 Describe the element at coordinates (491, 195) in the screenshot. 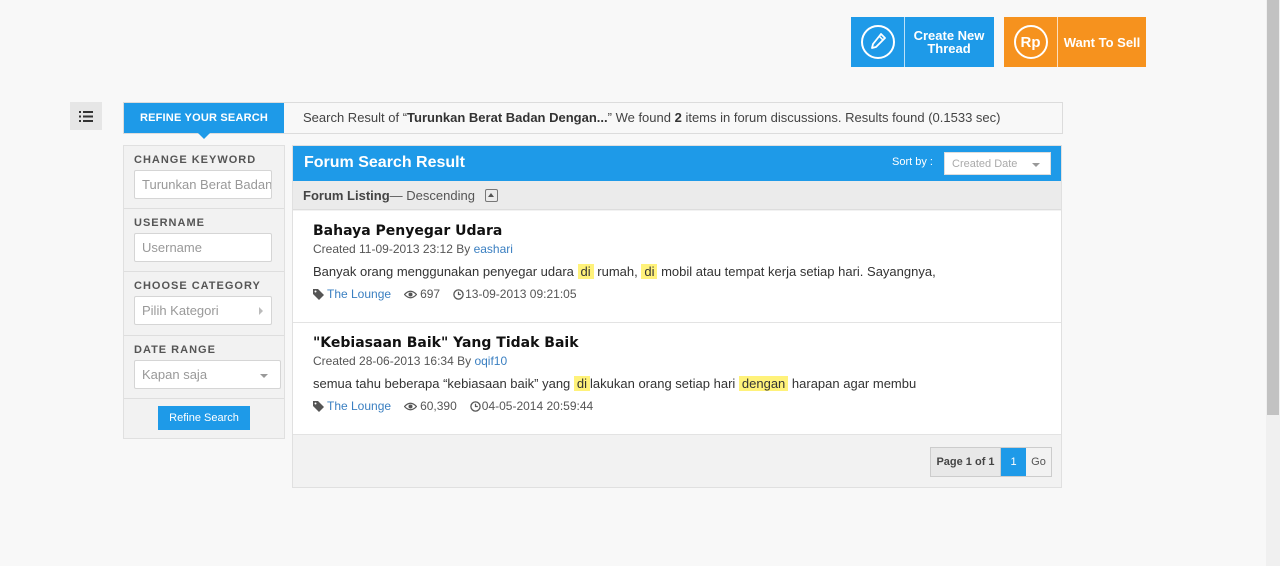

I see `collapse-icon` at that location.